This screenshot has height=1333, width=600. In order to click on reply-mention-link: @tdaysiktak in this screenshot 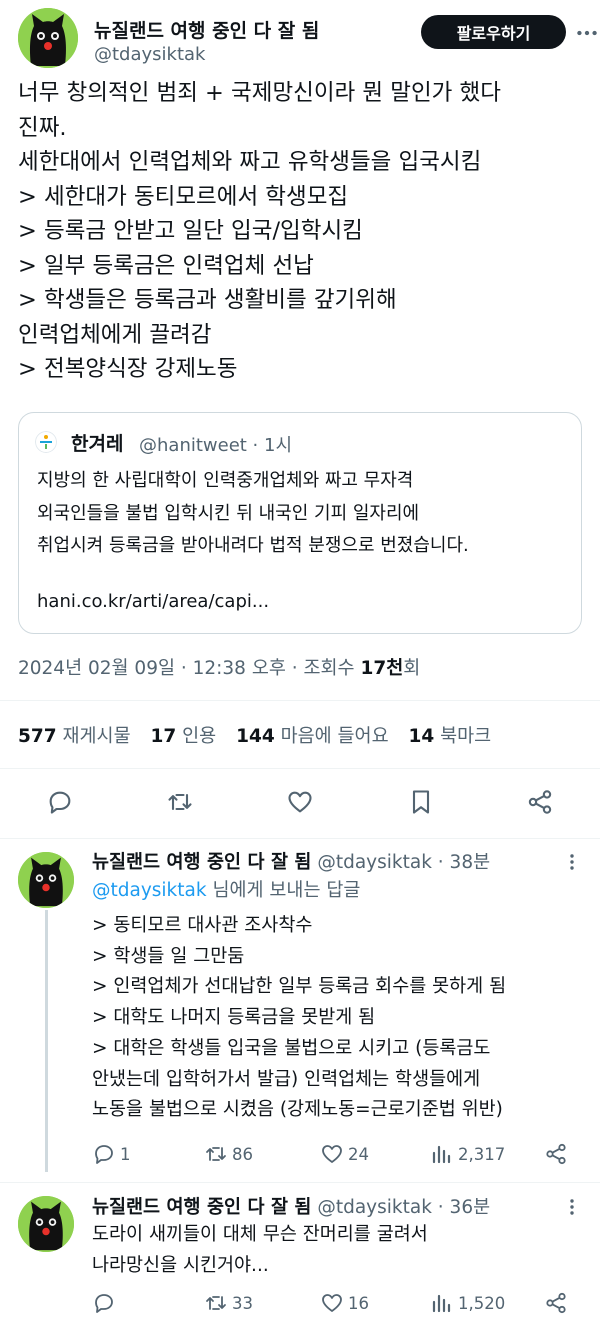, I will do `click(149, 890)`.